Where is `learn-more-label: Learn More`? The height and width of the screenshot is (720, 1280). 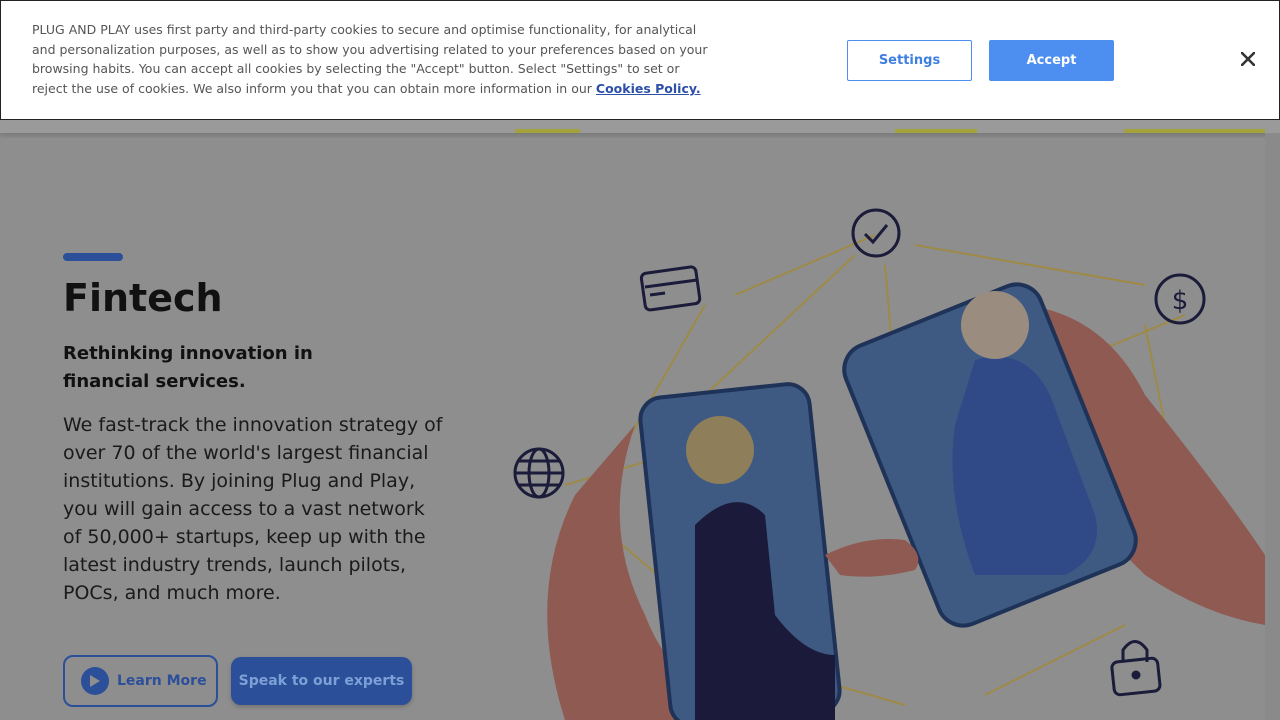 learn-more-label: Learn More is located at coordinates (162, 681).